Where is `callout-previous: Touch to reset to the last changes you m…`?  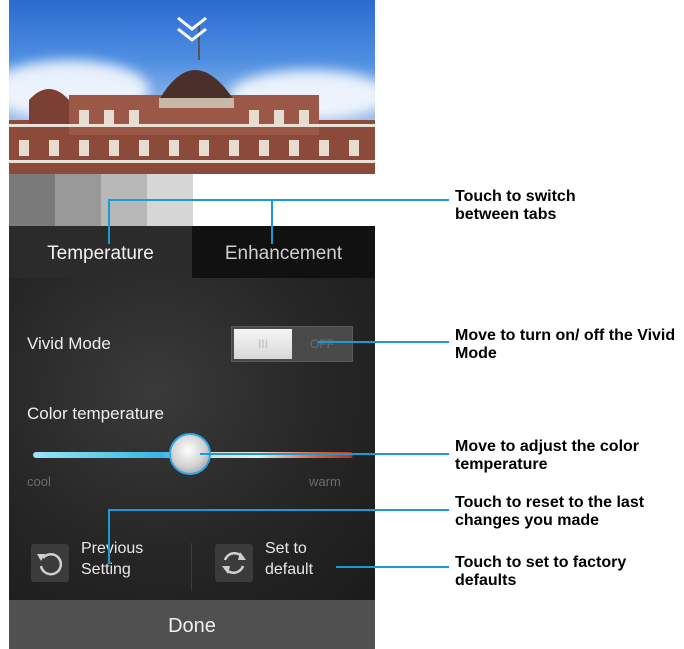 callout-previous: Touch to reset to the last changes you m… is located at coordinates (550, 511).